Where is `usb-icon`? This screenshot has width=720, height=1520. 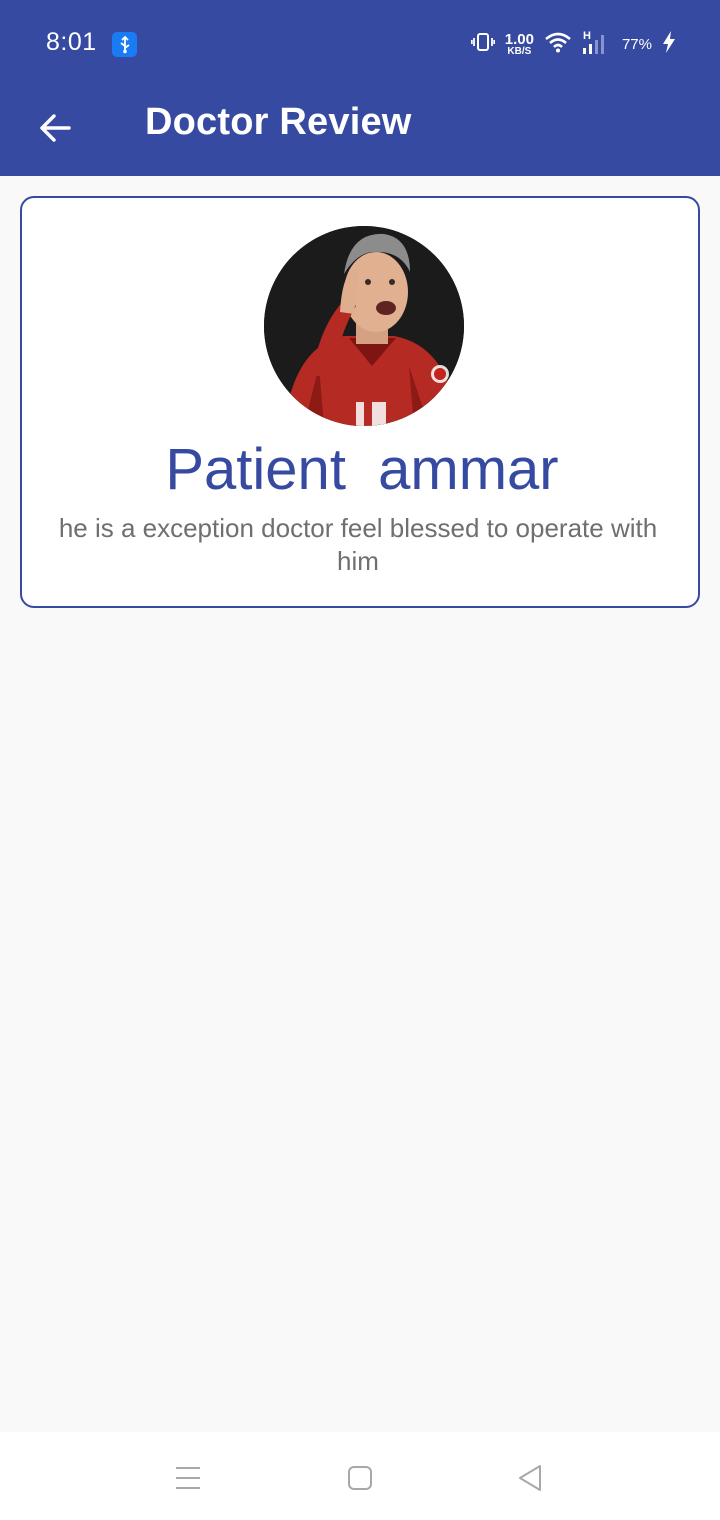
usb-icon is located at coordinates (124, 44).